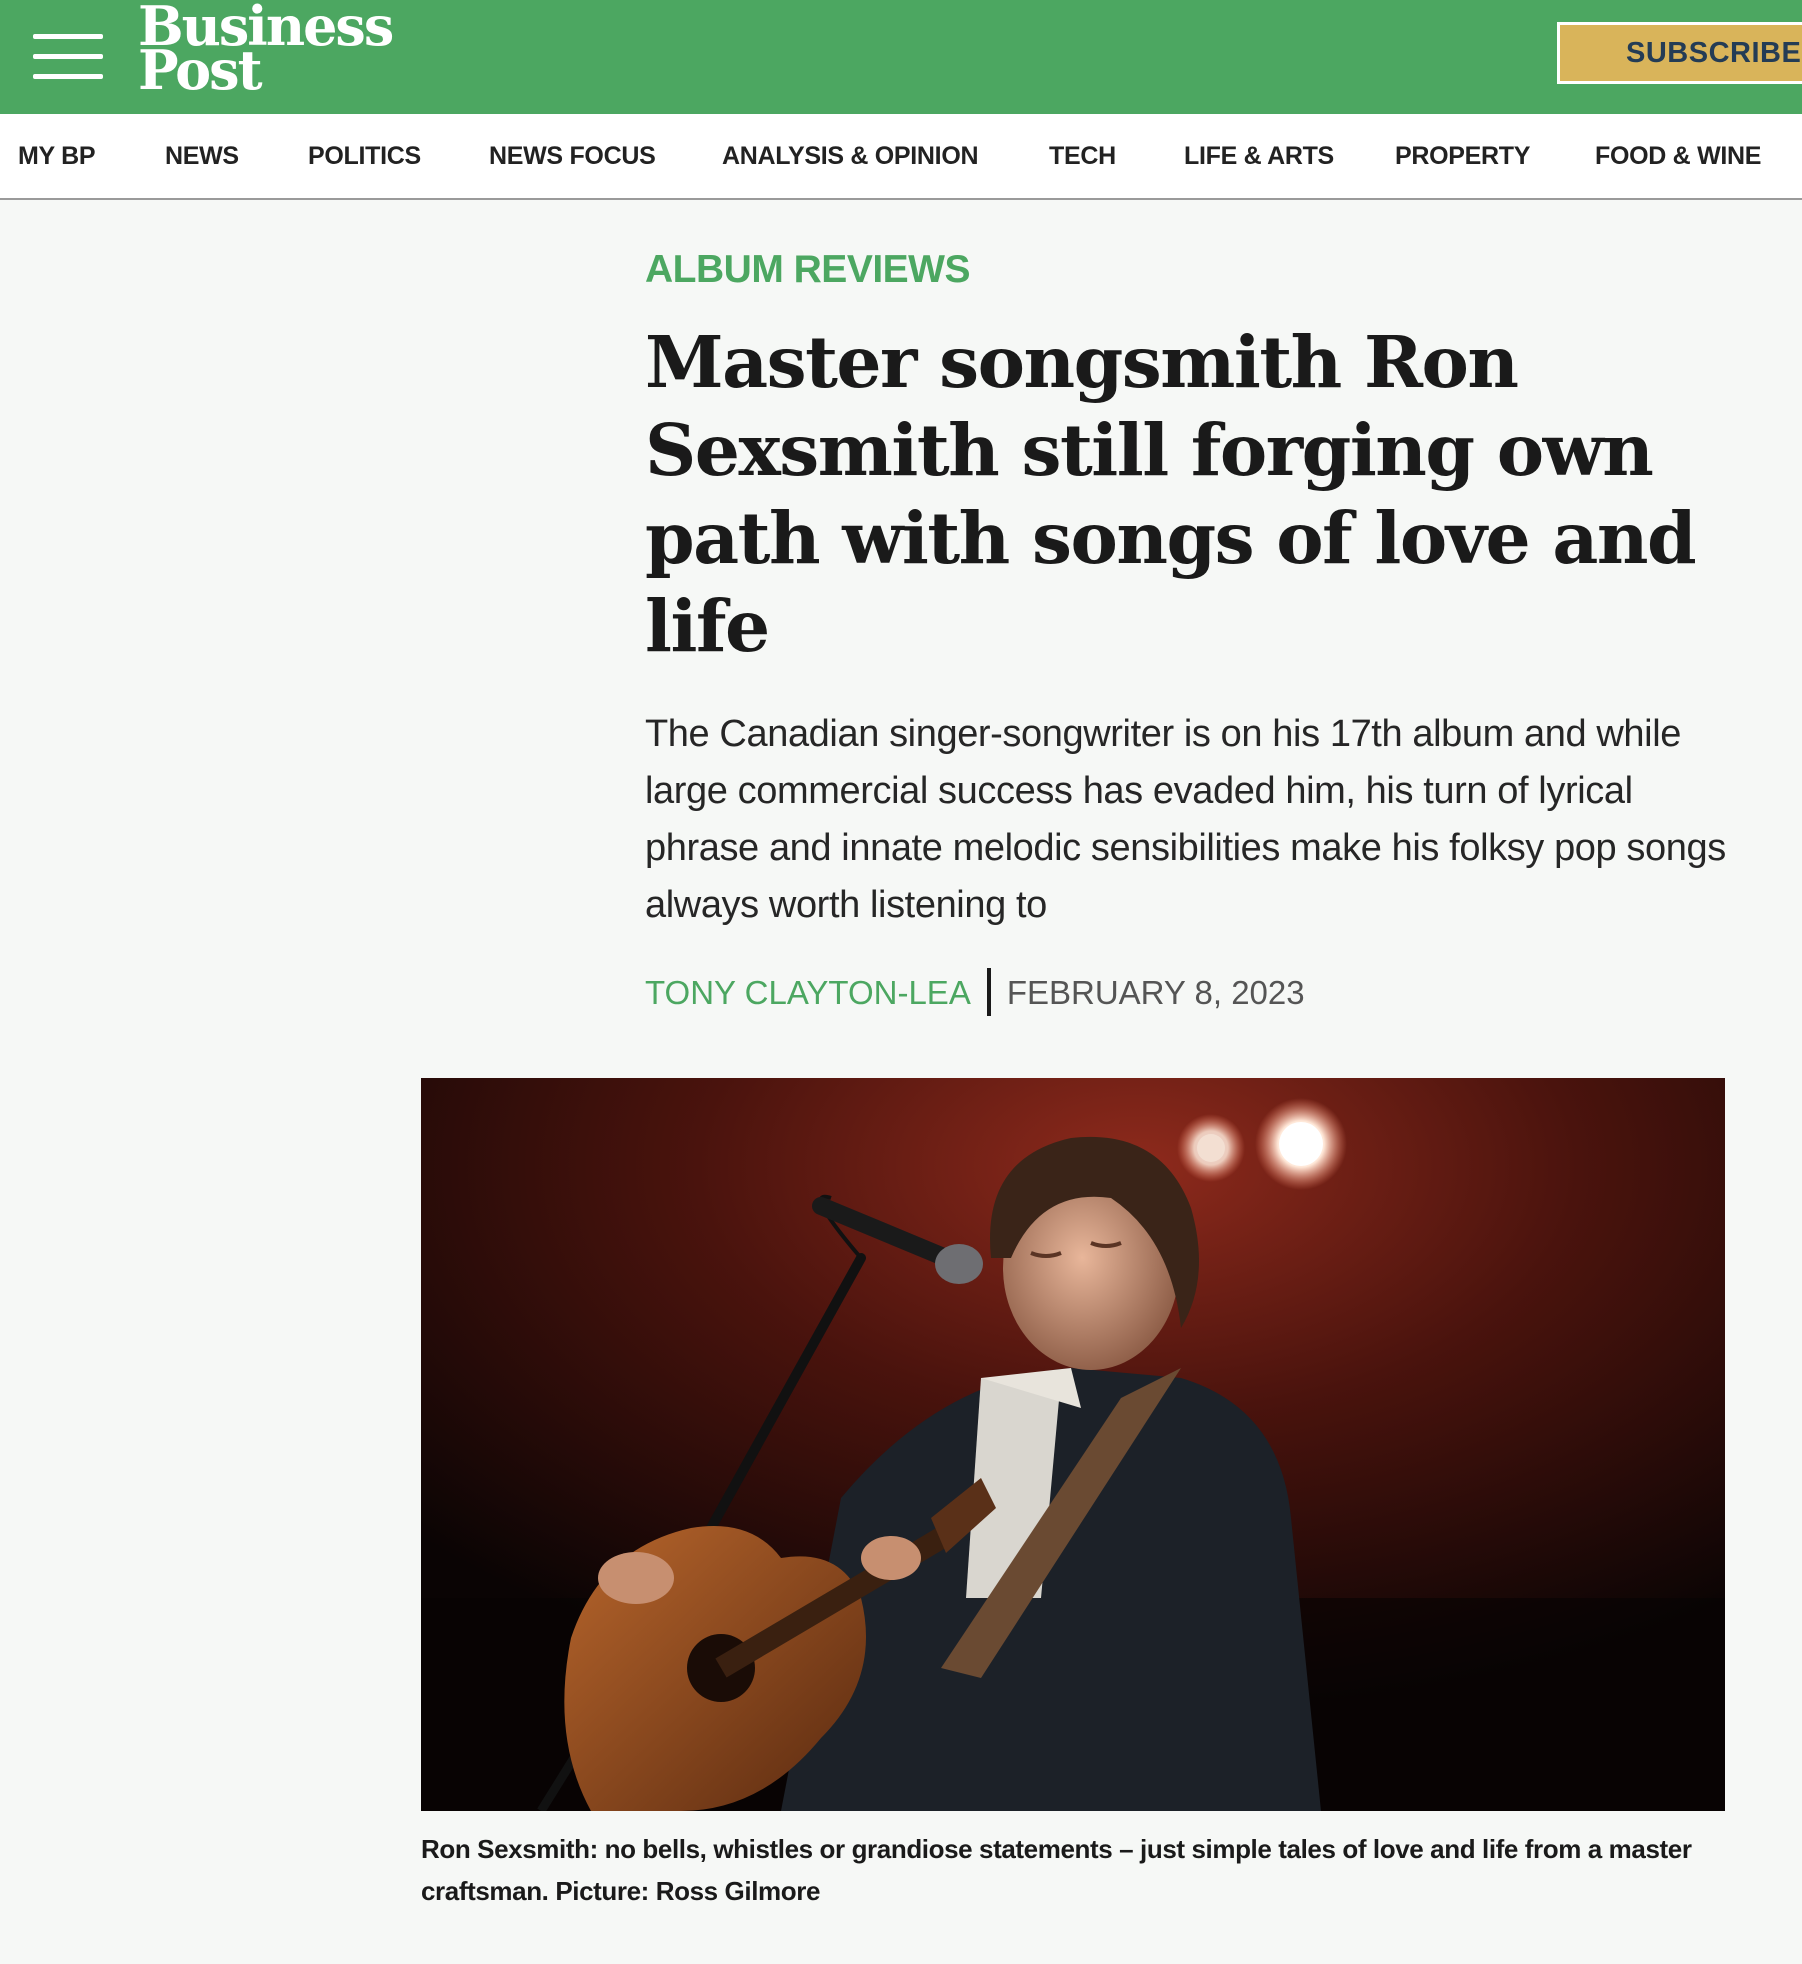 This screenshot has width=1802, height=1964. Describe the element at coordinates (808, 270) in the screenshot. I see `section-label: ALBUM REVIEWS` at that location.